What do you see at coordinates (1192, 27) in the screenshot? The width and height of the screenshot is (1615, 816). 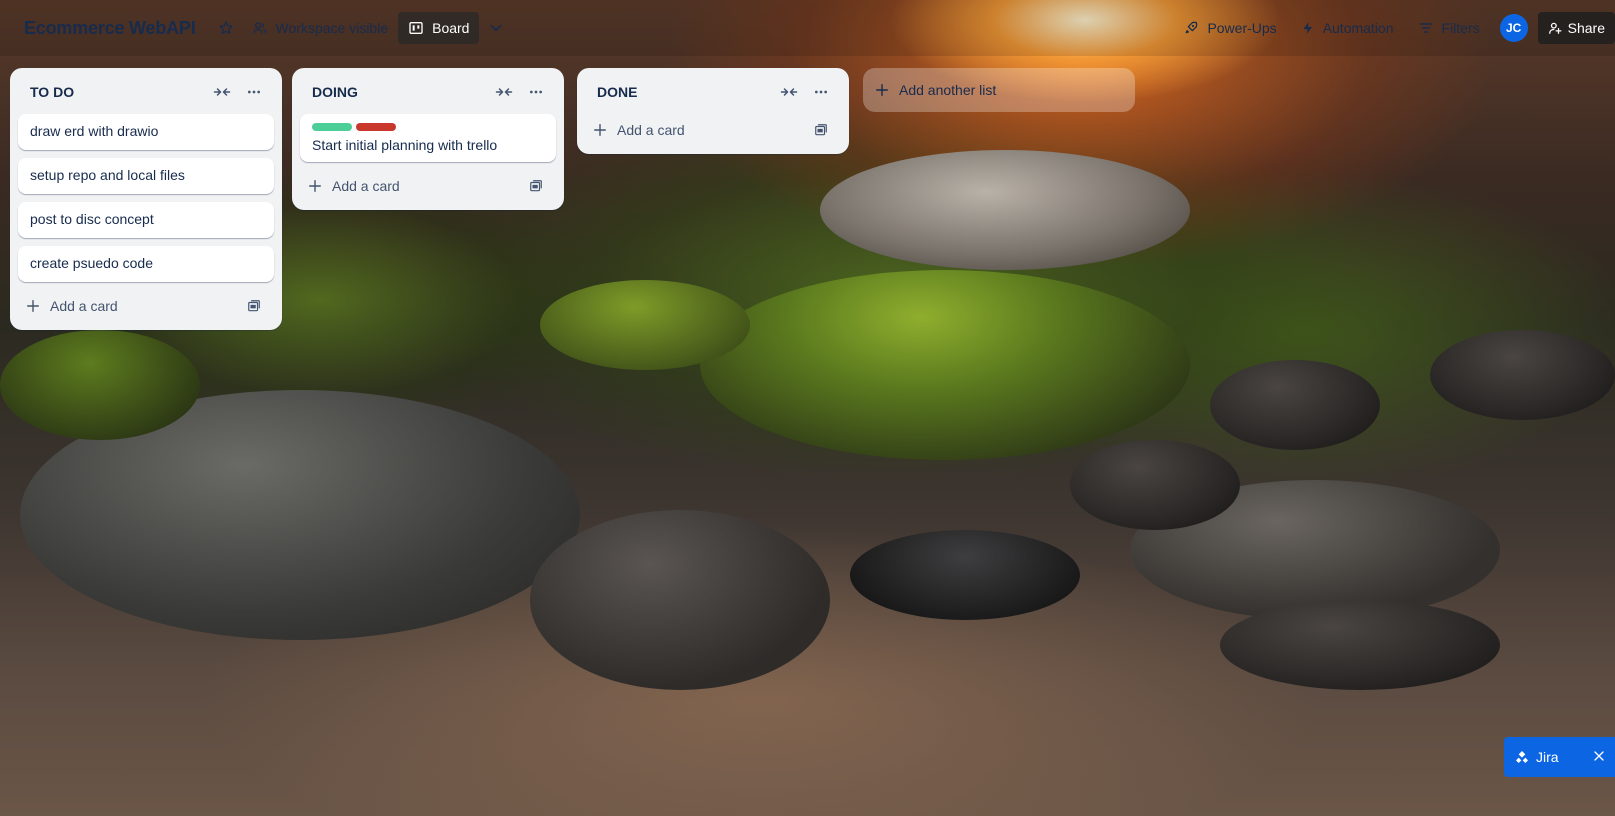 I see `rocket-icon` at bounding box center [1192, 27].